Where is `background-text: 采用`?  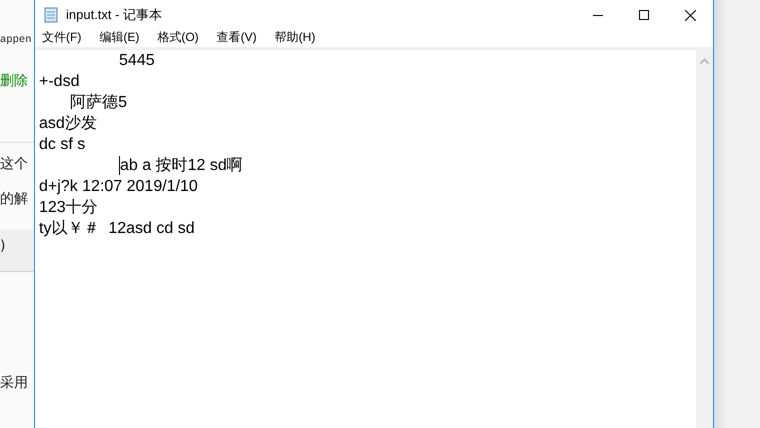 background-text: 采用 is located at coordinates (14, 383).